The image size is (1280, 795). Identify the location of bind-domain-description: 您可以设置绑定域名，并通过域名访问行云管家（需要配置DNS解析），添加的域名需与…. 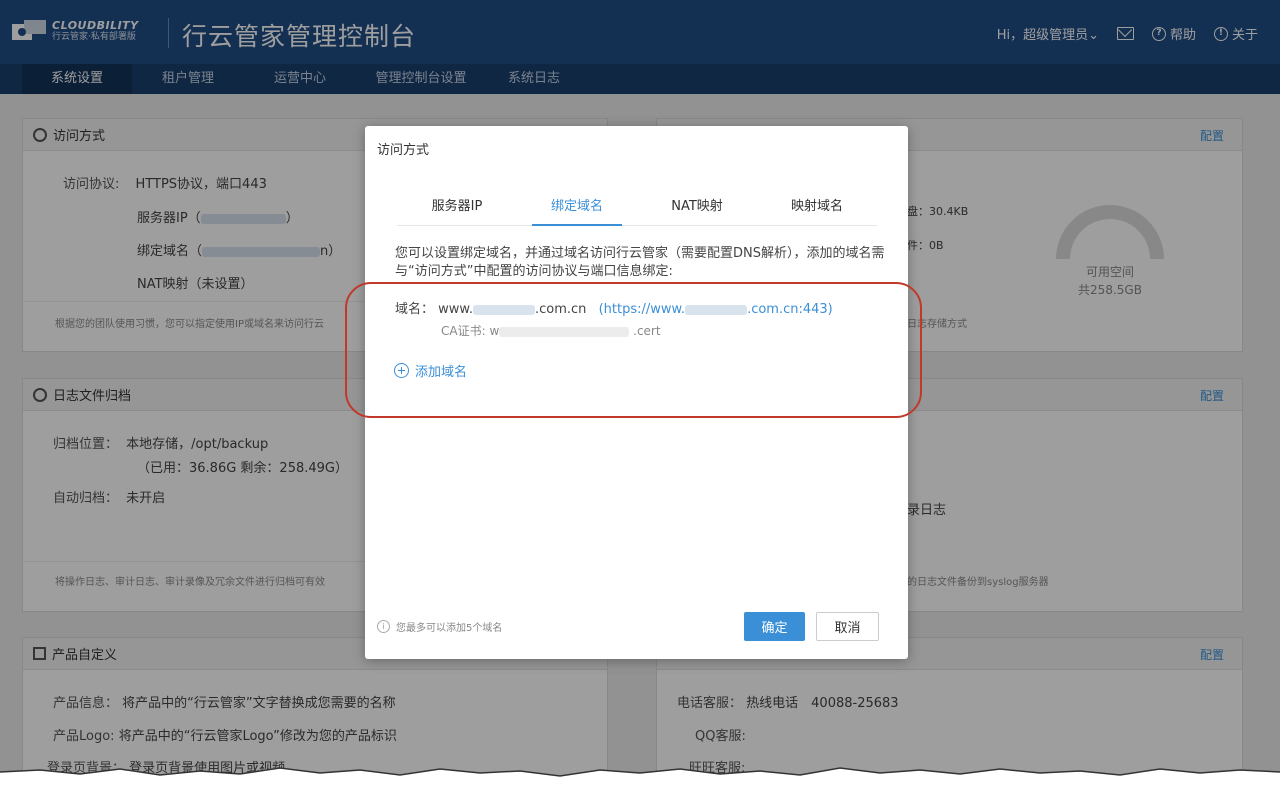
(640, 262).